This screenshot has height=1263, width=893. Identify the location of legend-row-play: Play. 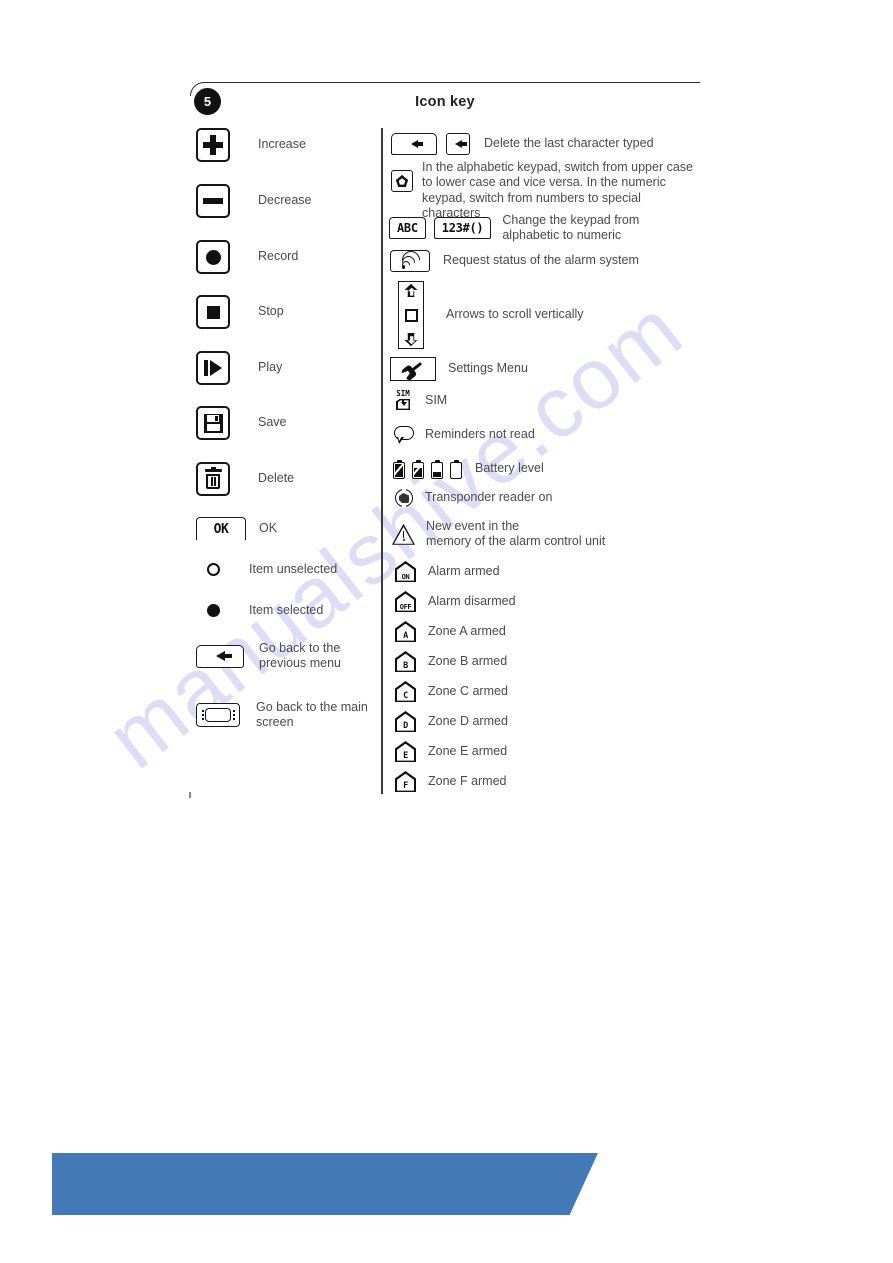
(239, 368).